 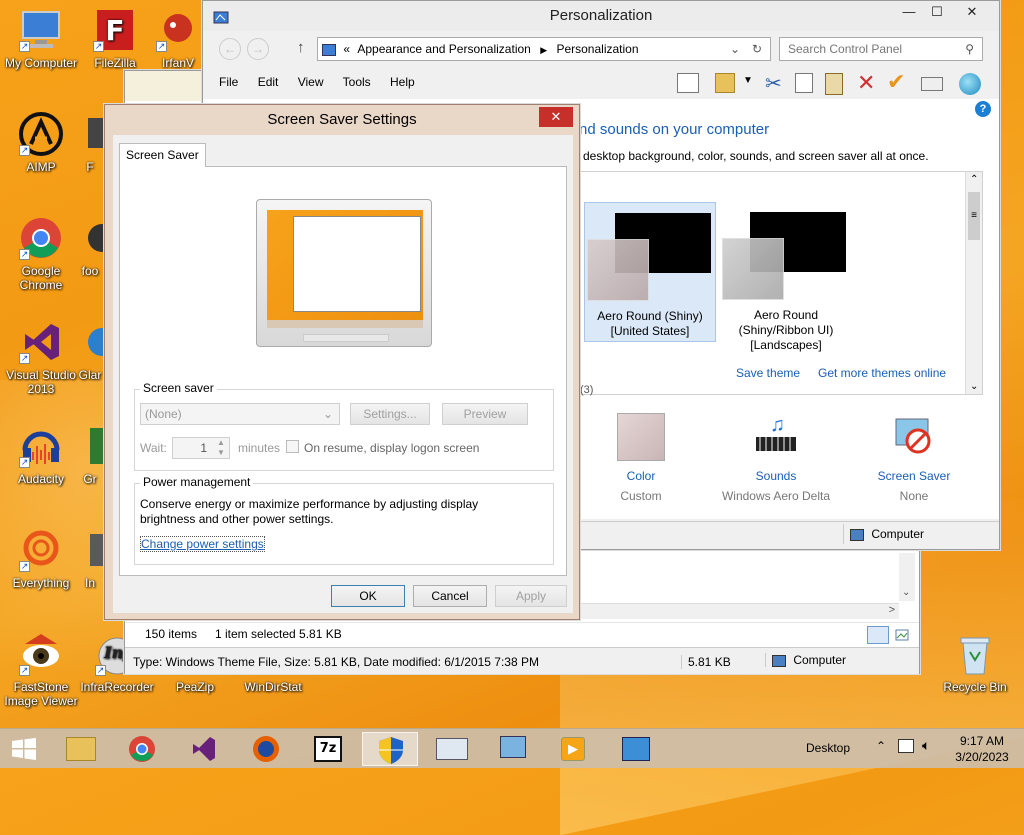 What do you see at coordinates (90, 142) in the screenshot?
I see `desktop-icon-partial-f: F` at bounding box center [90, 142].